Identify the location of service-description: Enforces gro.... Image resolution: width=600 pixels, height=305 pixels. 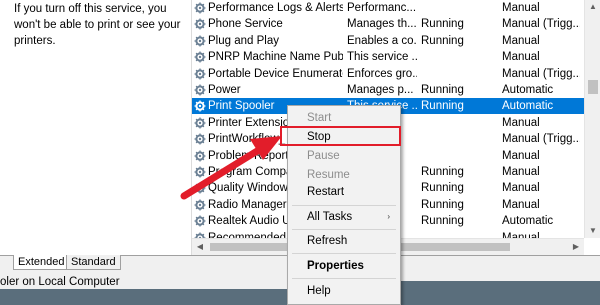
(382, 73).